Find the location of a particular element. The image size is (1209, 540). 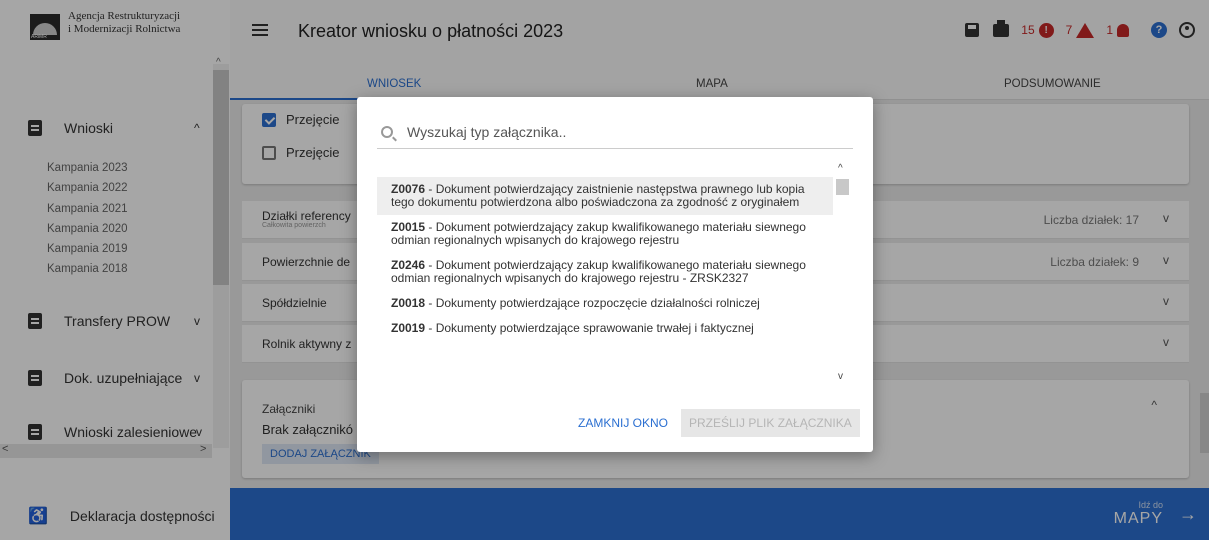

item-code: Z0076 is located at coordinates (408, 189).